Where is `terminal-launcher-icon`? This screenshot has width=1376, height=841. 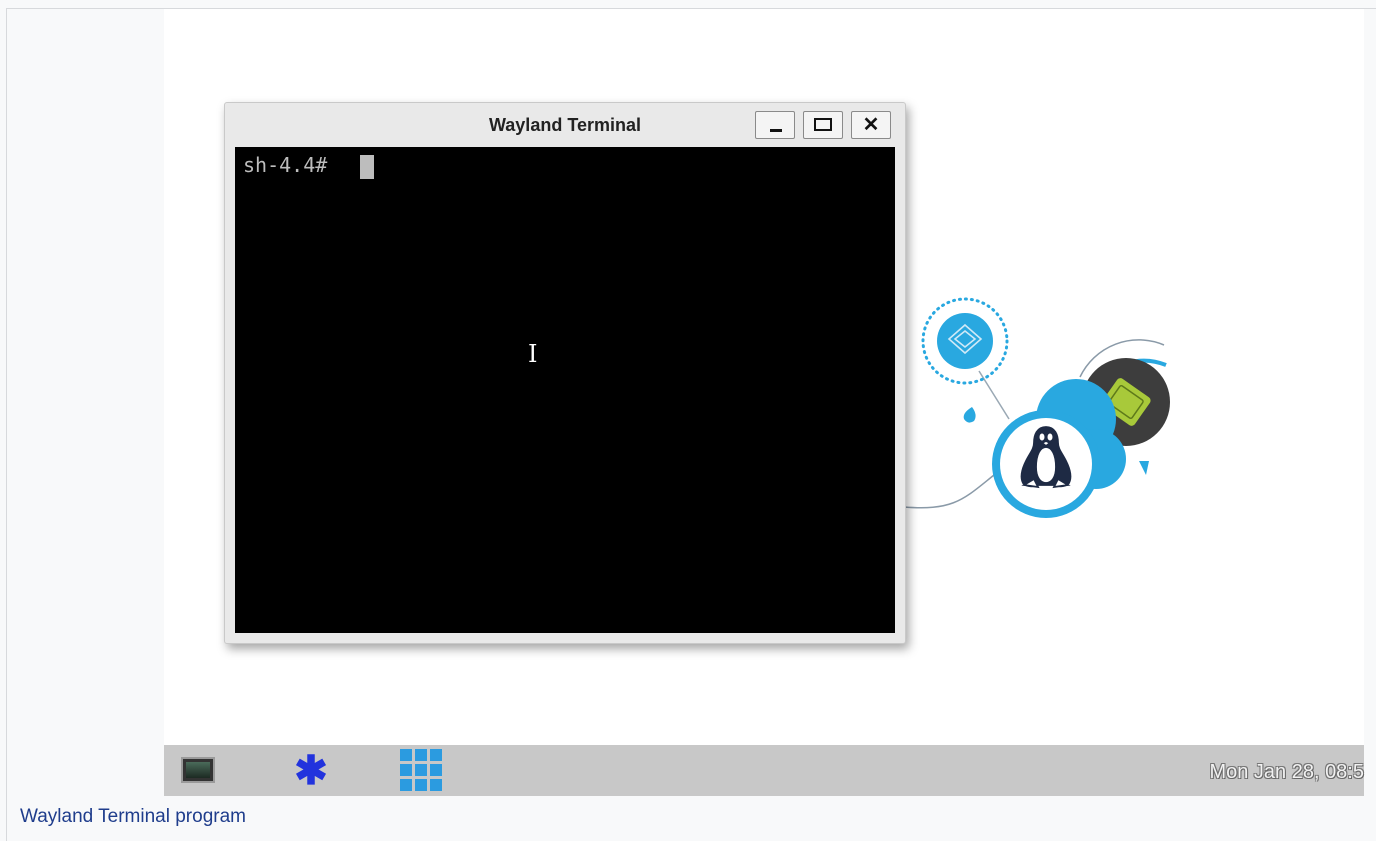 terminal-launcher-icon is located at coordinates (198, 770).